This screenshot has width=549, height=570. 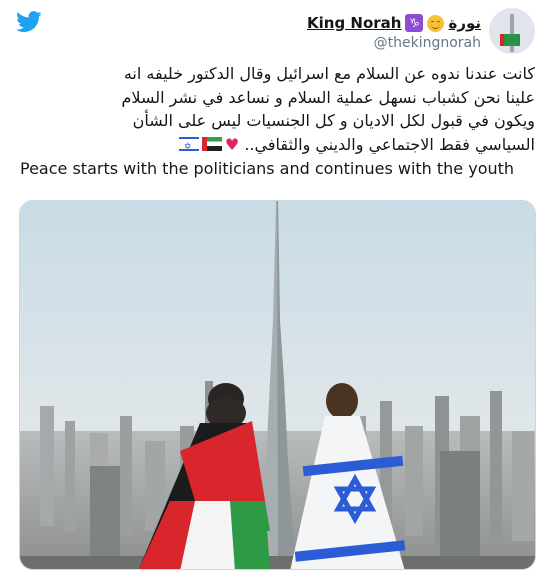 I want to click on relieved-face-icon, so click(x=436, y=23).